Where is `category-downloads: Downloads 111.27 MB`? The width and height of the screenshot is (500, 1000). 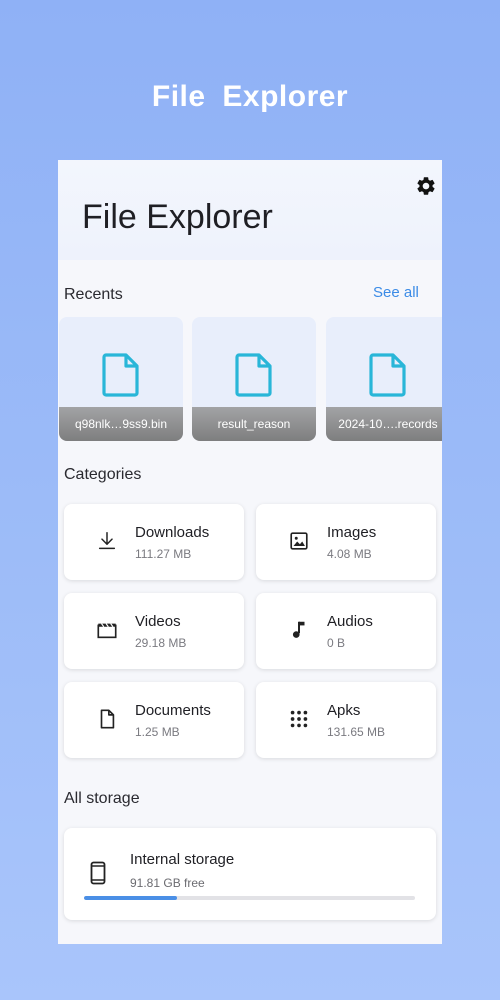
category-downloads: Downloads 111.27 MB is located at coordinates (154, 542).